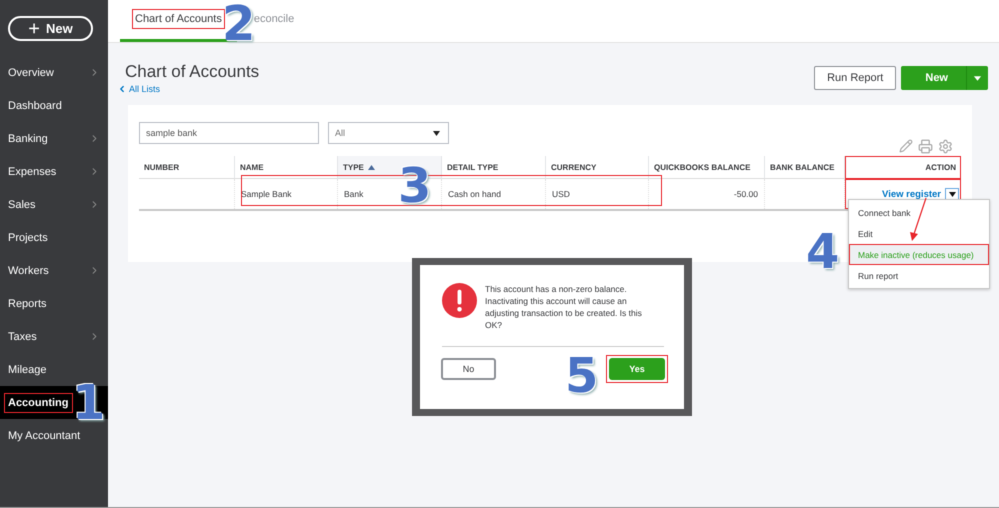 Image resolution: width=999 pixels, height=508 pixels. What do you see at coordinates (27, 370) in the screenshot?
I see `nav-label: Mileage` at bounding box center [27, 370].